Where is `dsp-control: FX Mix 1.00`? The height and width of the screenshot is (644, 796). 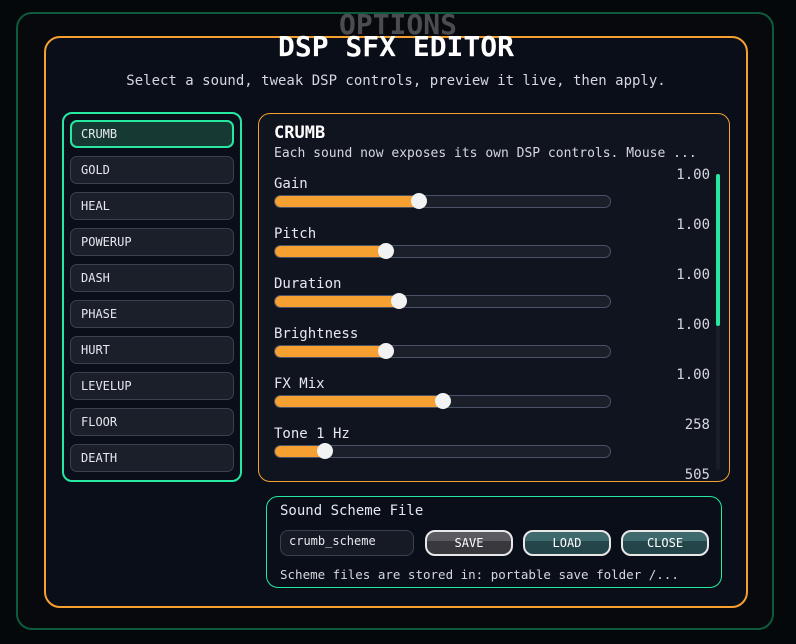
dsp-control: FX Mix 1.00 is located at coordinates (494, 396).